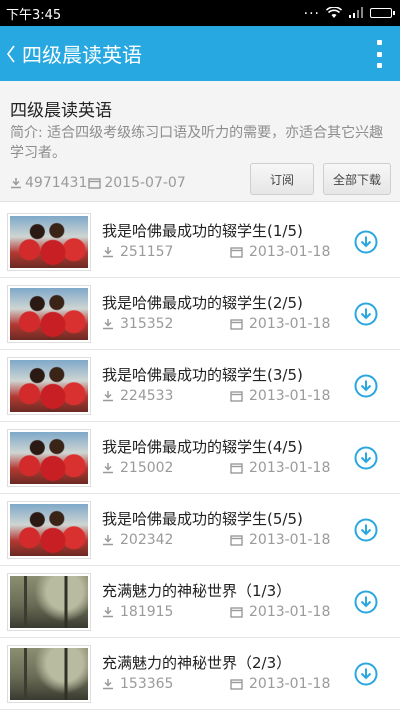  Describe the element at coordinates (197, 663) in the screenshot. I see `episode-title: 充满魅力的神秘世界（2/3）` at that location.